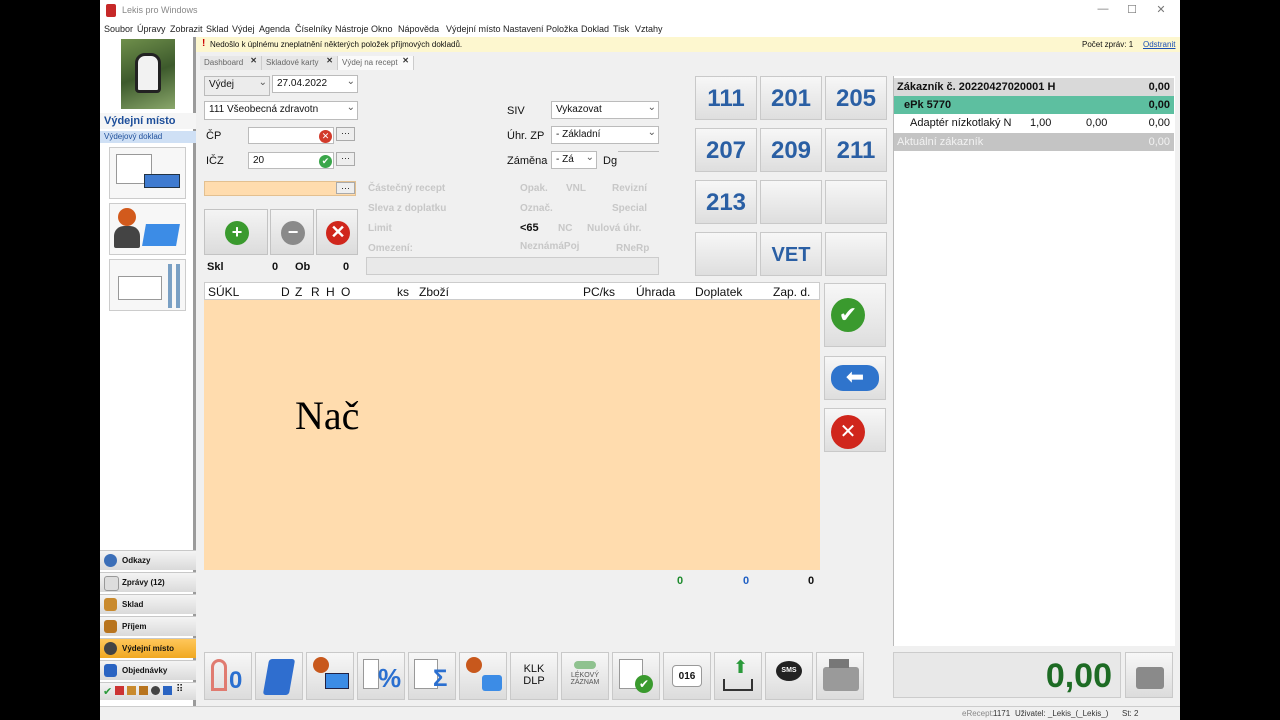 The width and height of the screenshot is (1280, 720). Describe the element at coordinates (432, 676) in the screenshot. I see `toolbar-sum-button: Σ` at that location.